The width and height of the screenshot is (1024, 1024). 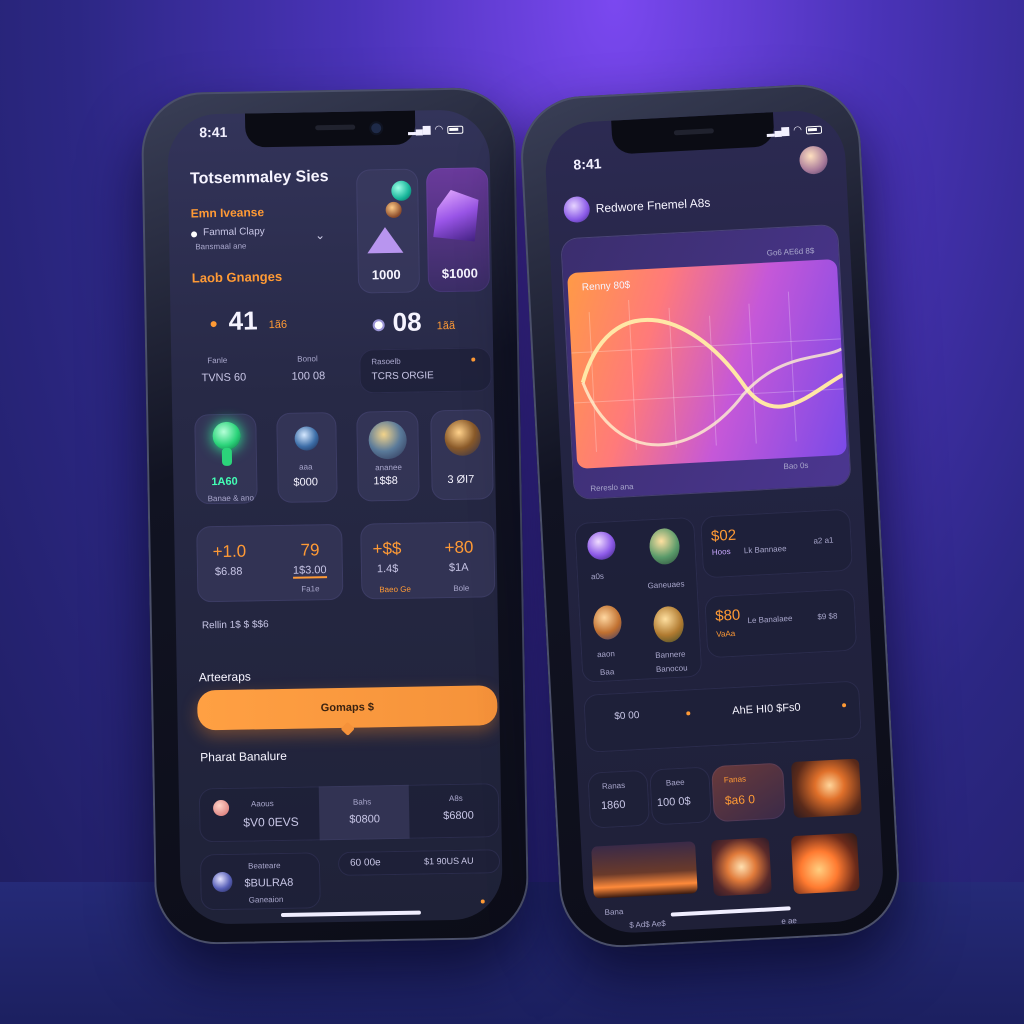 What do you see at coordinates (365, 863) in the screenshot?
I see `list-item-col2-value: 60 00e` at bounding box center [365, 863].